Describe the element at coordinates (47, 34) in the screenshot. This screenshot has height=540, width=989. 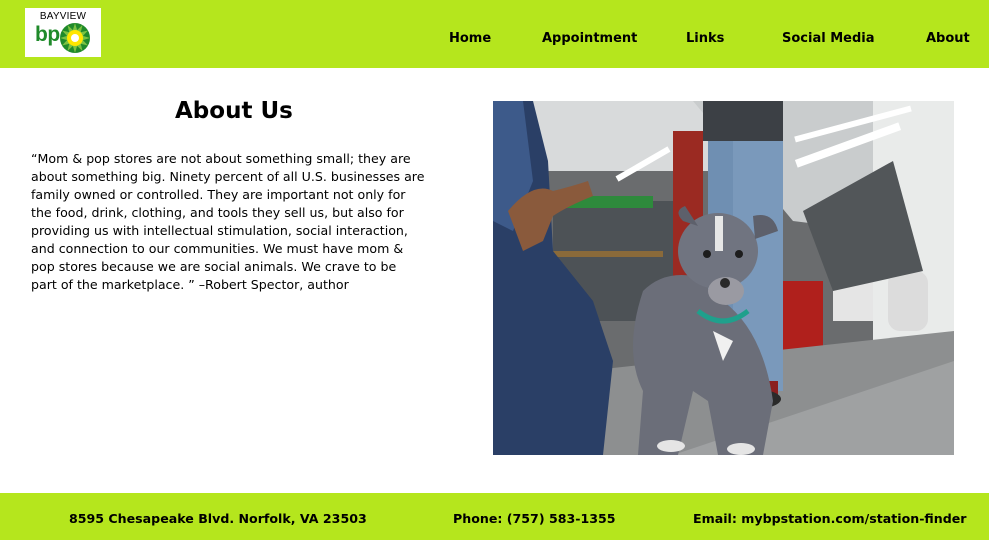
I see `logo-brand: bp` at that location.